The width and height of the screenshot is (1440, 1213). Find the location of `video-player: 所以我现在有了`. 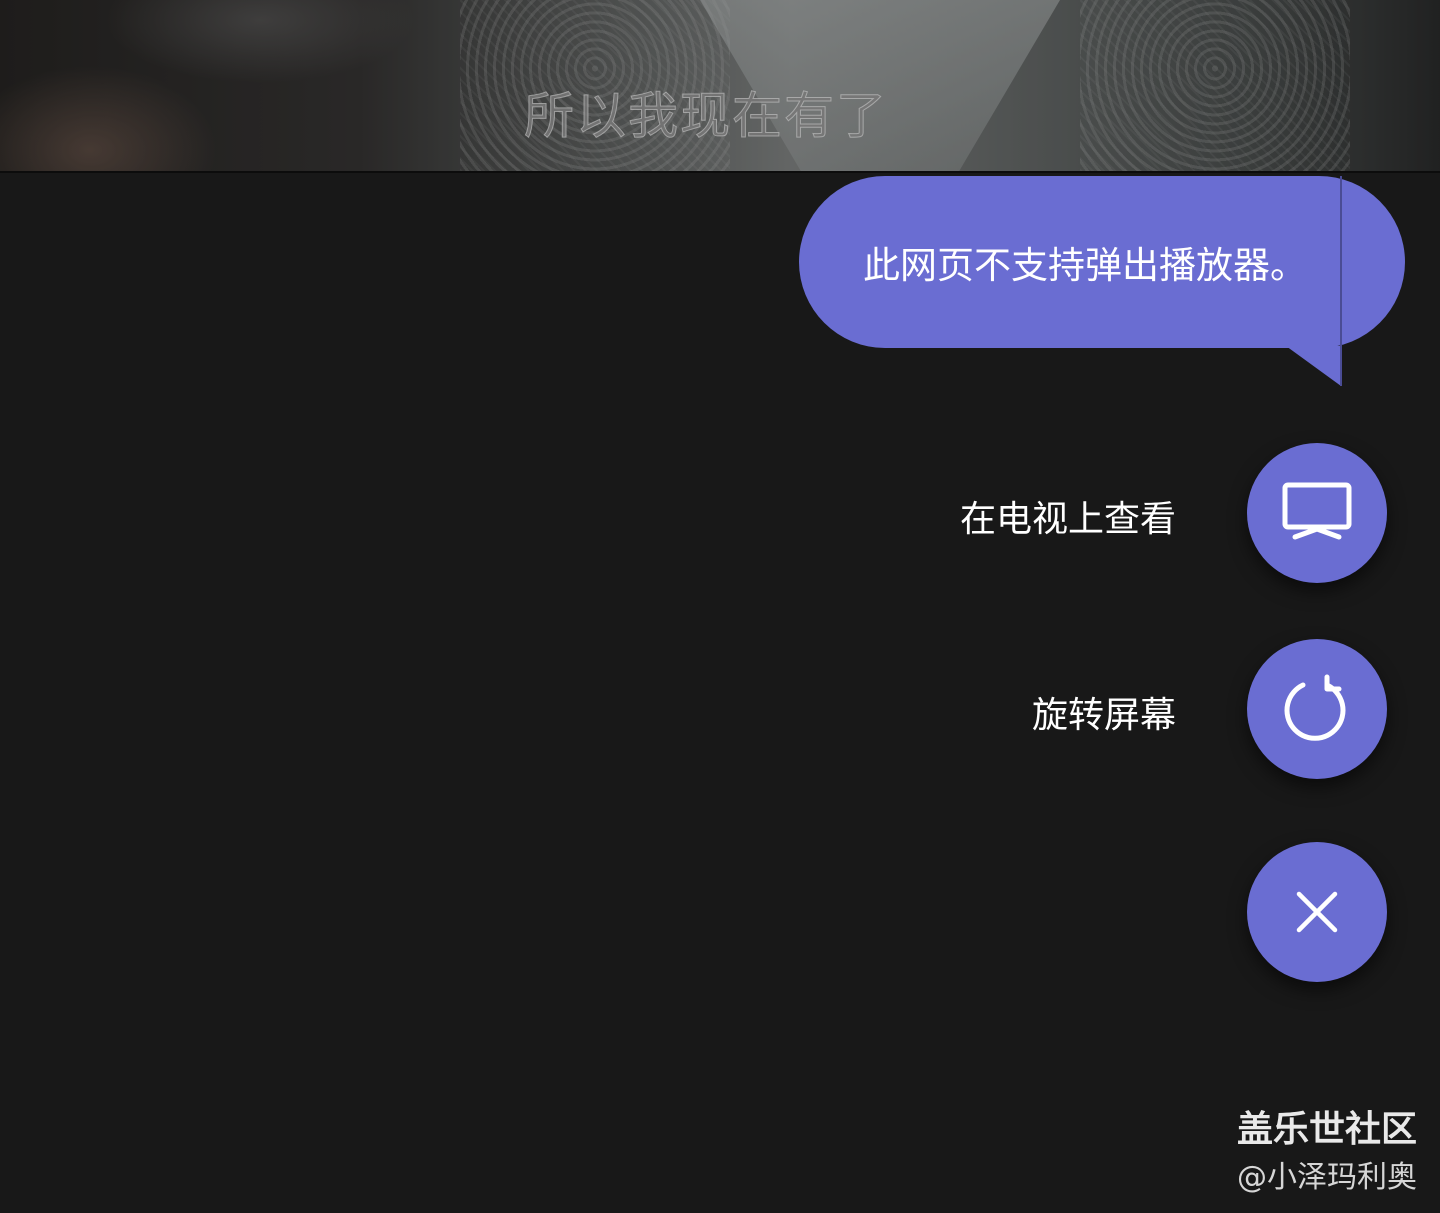

video-player: 所以我现在有了 is located at coordinates (720, 85).